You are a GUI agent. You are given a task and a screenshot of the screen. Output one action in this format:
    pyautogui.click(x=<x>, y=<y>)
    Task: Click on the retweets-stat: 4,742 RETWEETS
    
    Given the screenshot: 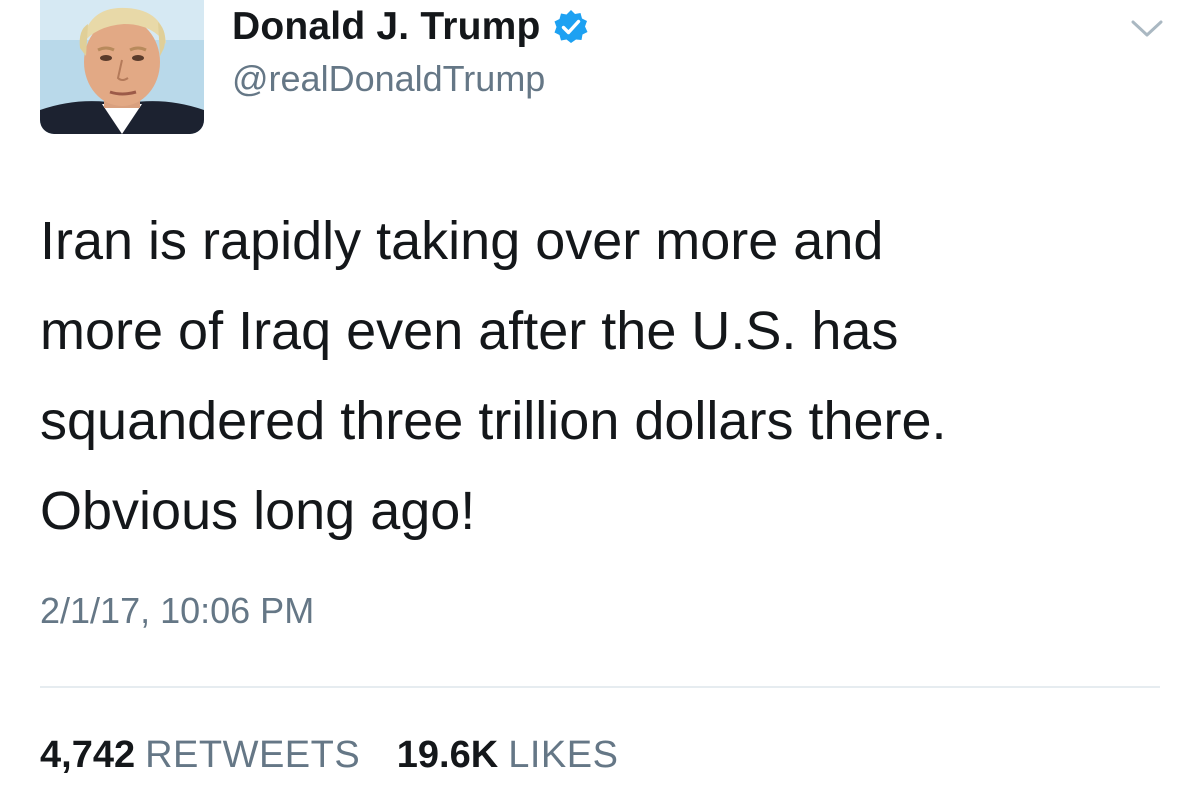 What is the action you would take?
    pyautogui.click(x=205, y=755)
    